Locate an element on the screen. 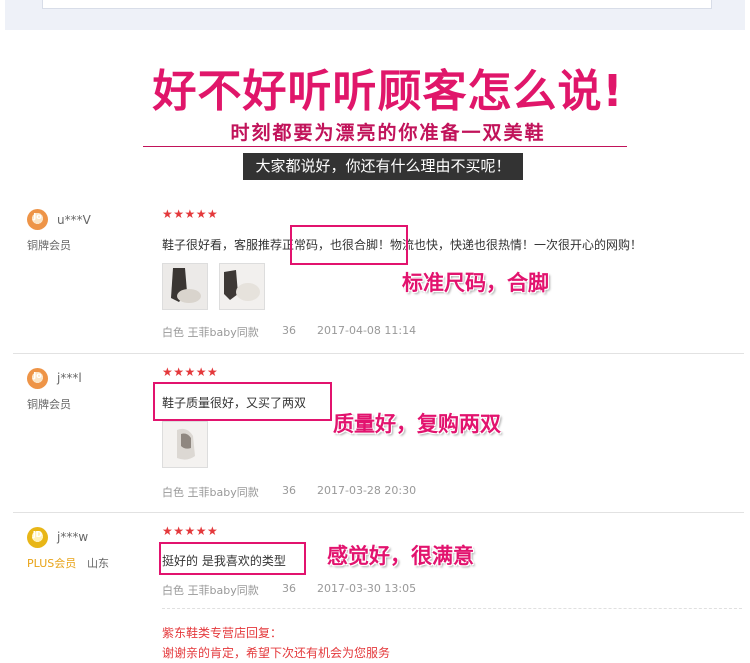 The width and height of the screenshot is (750, 663). purchase-meta: 白色 王菲baby同款 36 2017-04-08 11:14 is located at coordinates (289, 332).